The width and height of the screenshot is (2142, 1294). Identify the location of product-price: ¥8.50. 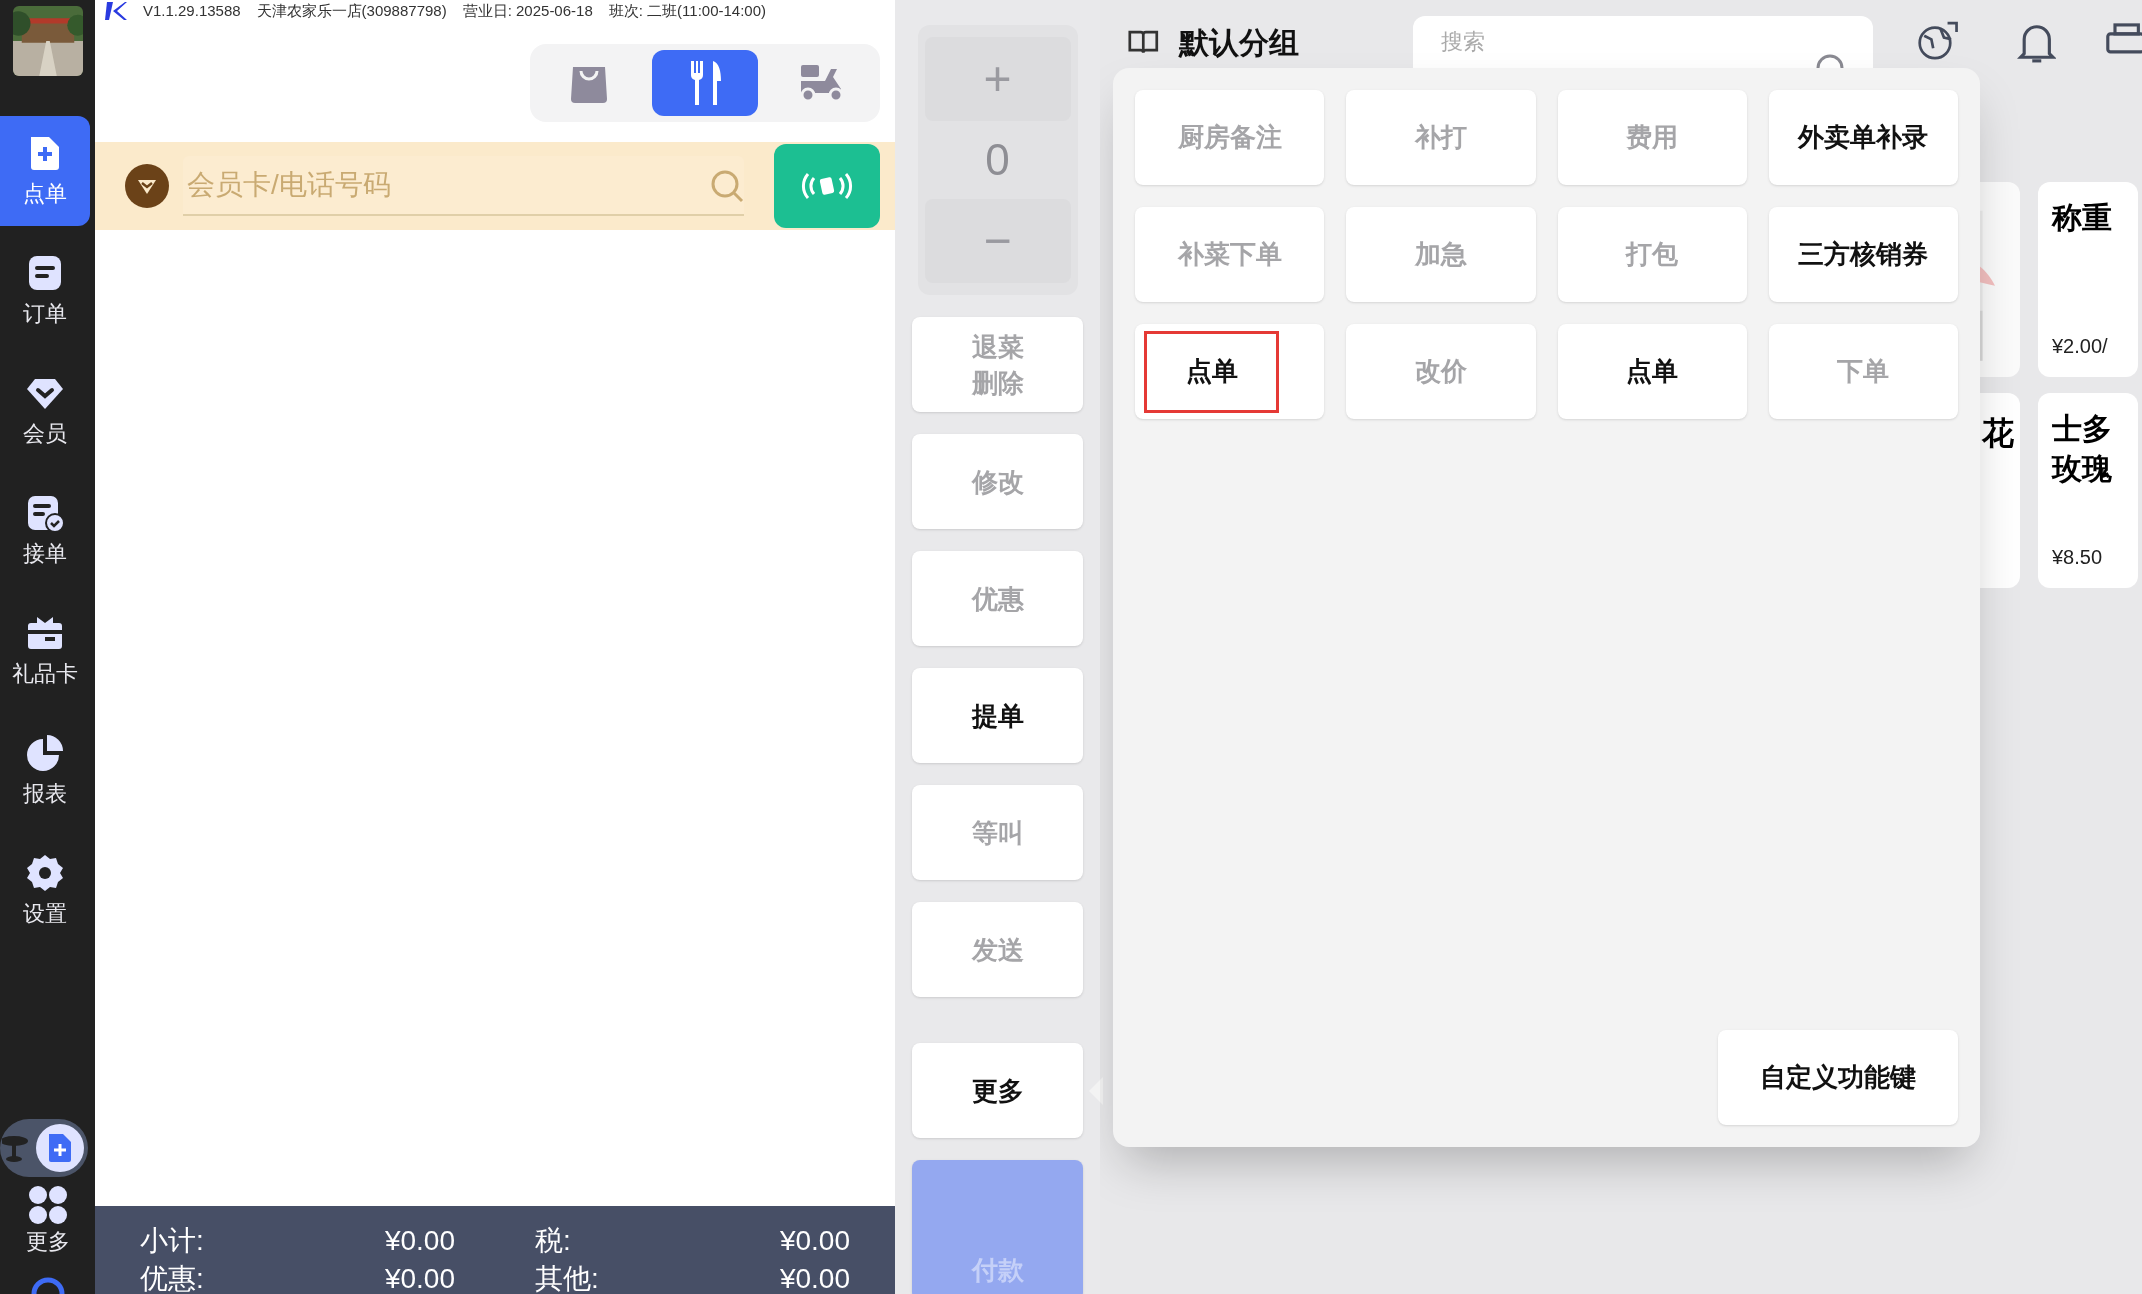
(2077, 557).